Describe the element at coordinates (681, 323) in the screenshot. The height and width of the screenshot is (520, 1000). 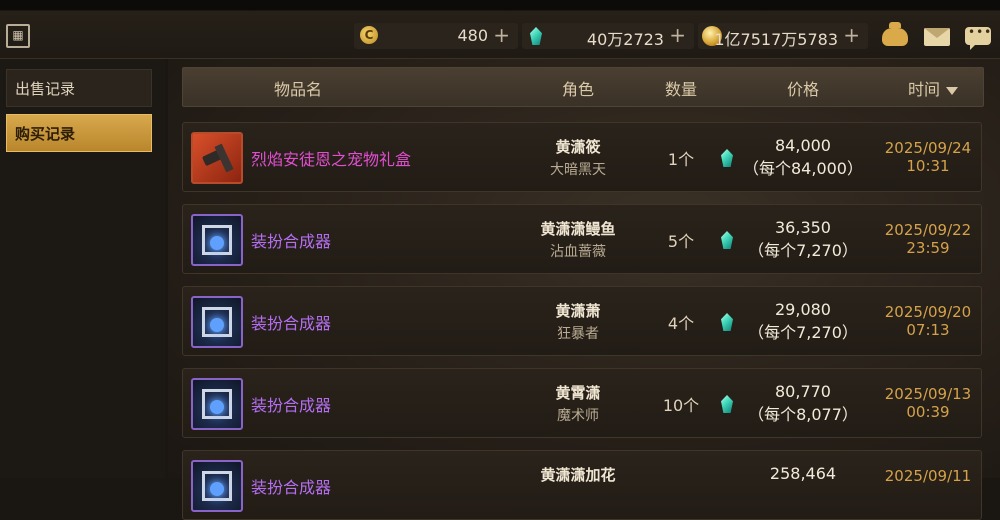
I see `quantity: 4个` at that location.